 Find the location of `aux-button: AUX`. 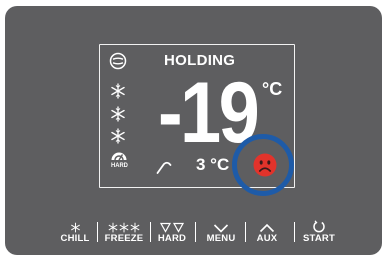

aux-button: AUX is located at coordinates (267, 230).